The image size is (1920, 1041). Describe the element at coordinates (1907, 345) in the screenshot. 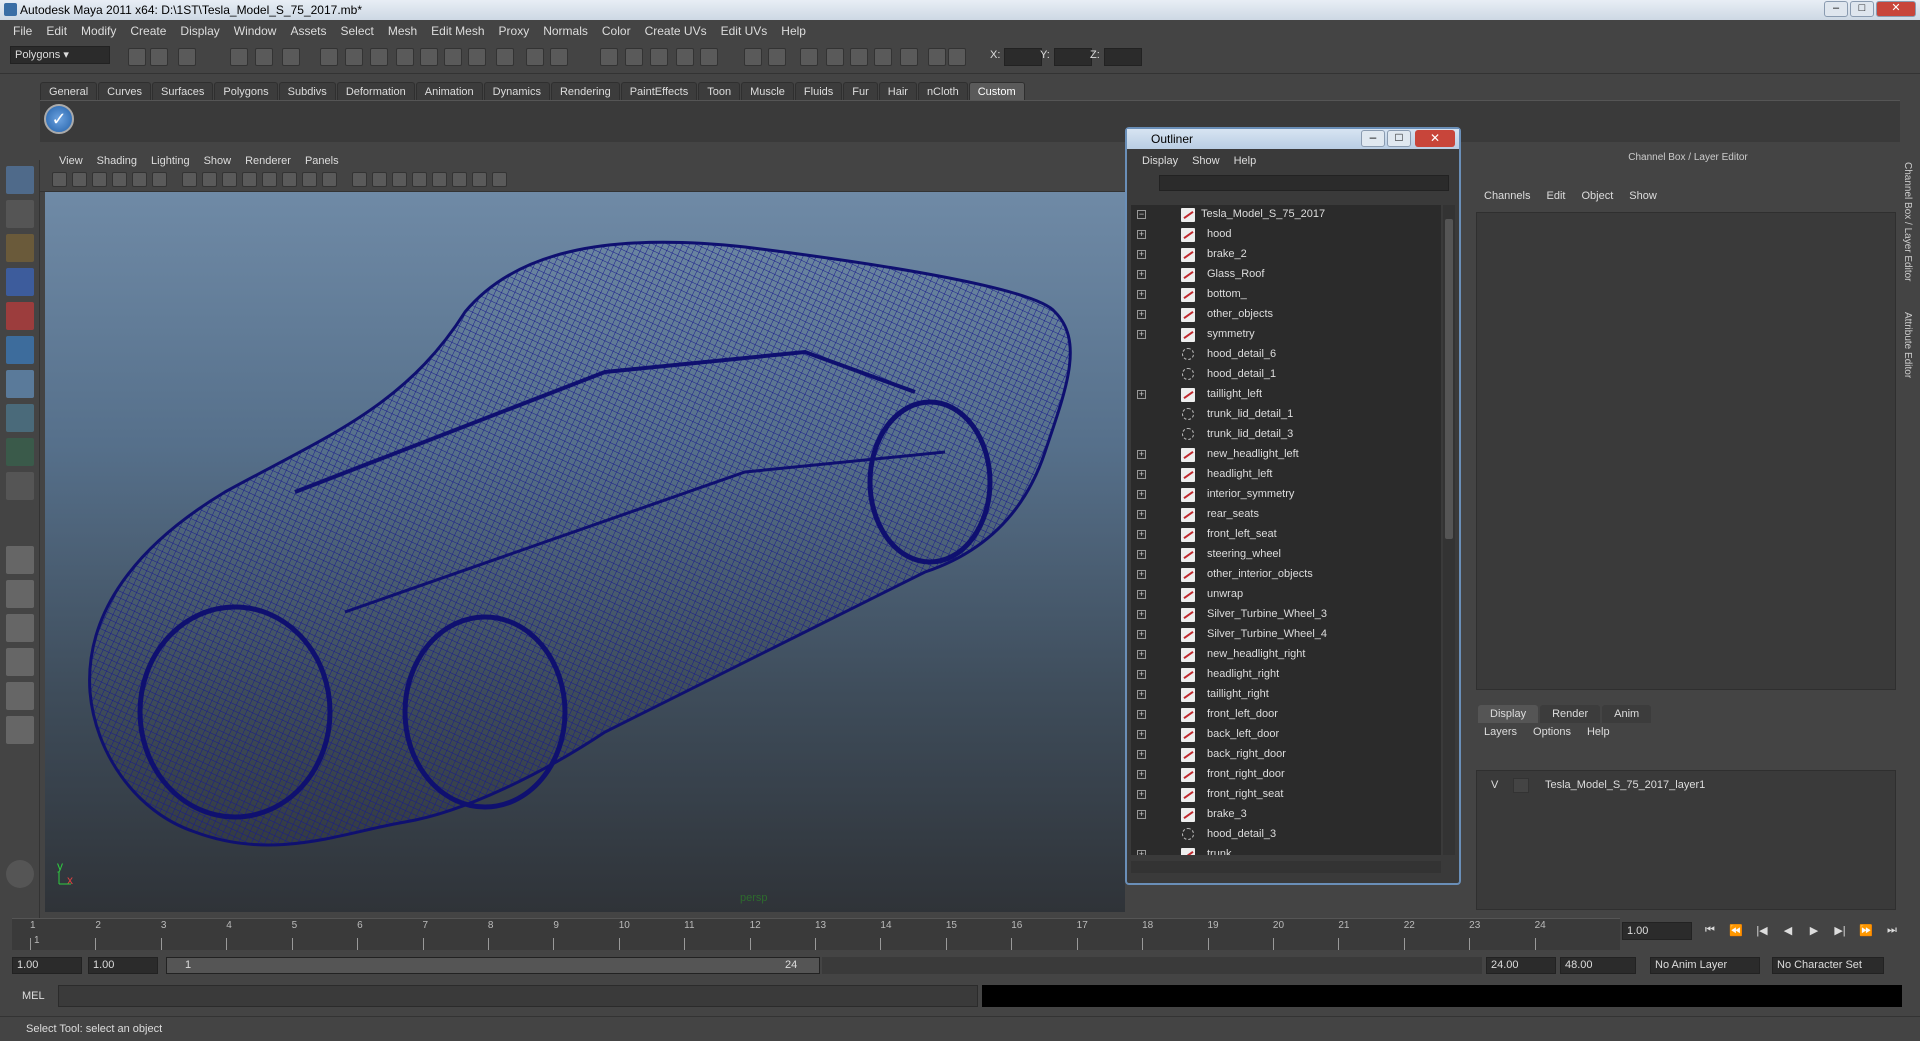

I see `side-tab-attribute-editor: Attribute Editor` at that location.